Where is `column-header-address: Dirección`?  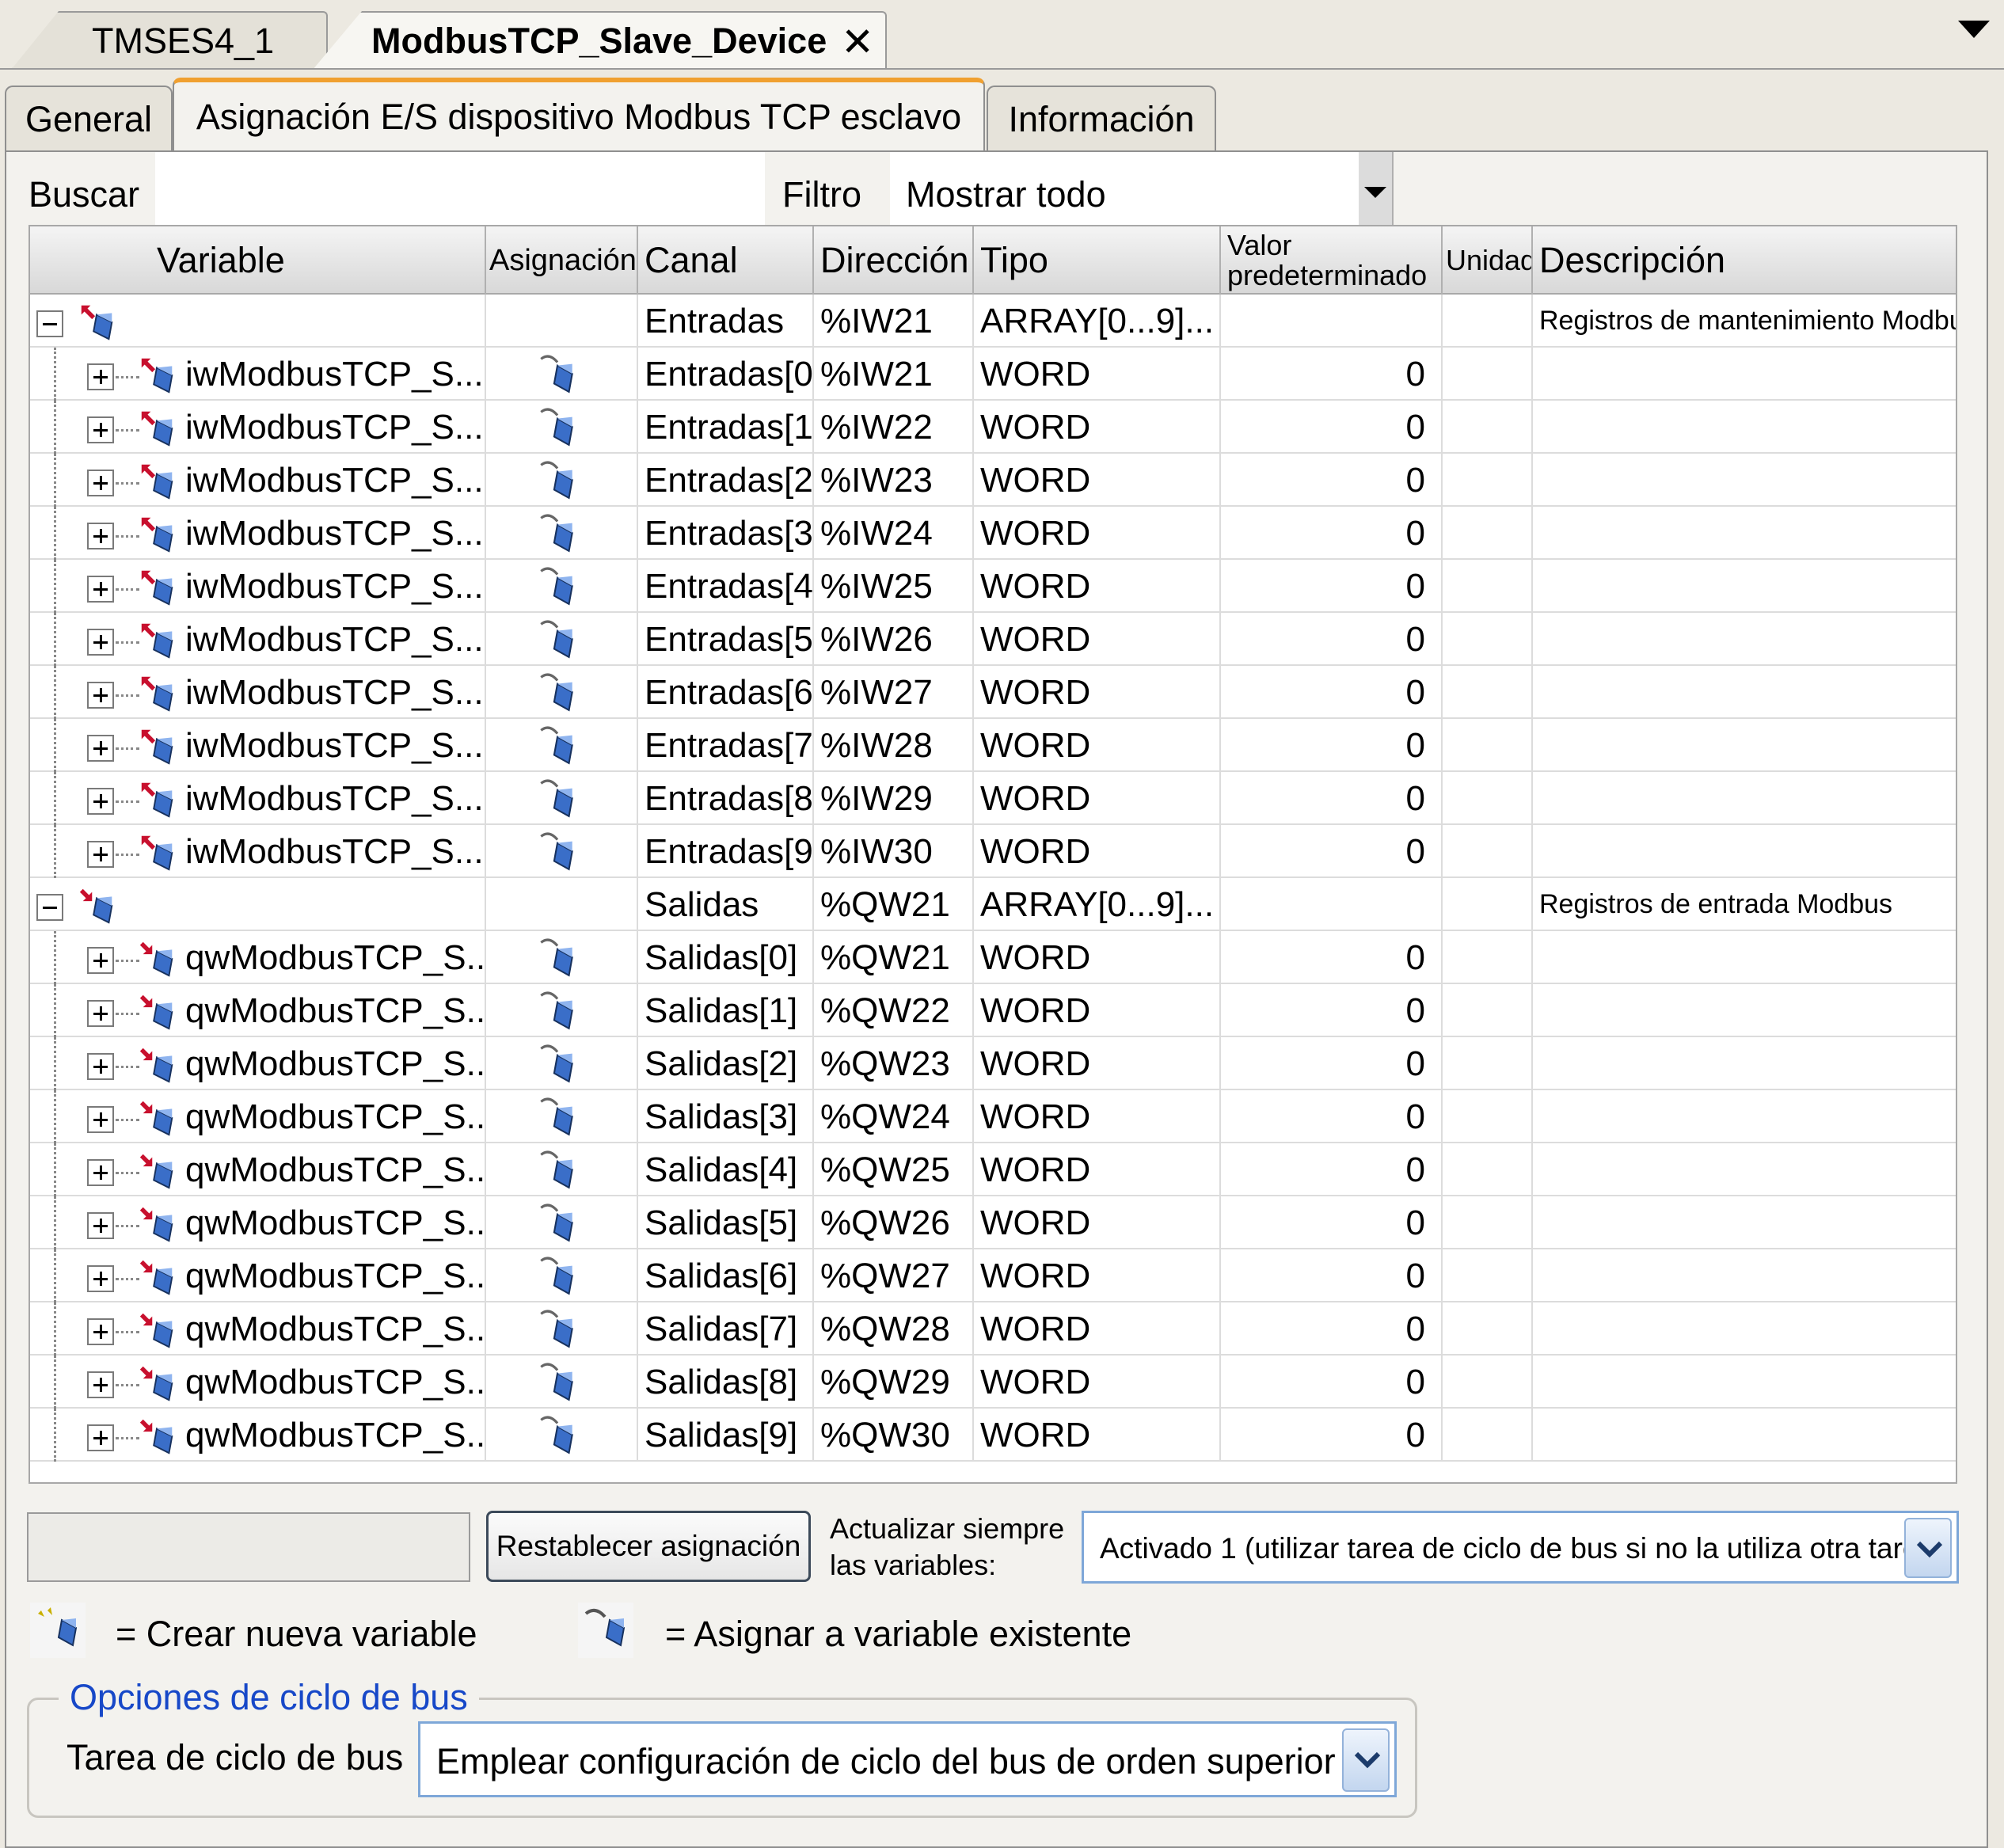 column-header-address: Dirección is located at coordinates (894, 260).